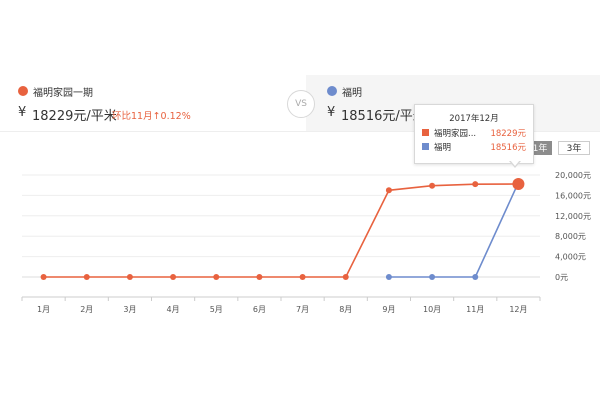 This screenshot has width=600, height=400. Describe the element at coordinates (425, 146) in the screenshot. I see `tooltip-swatch-b` at that location.